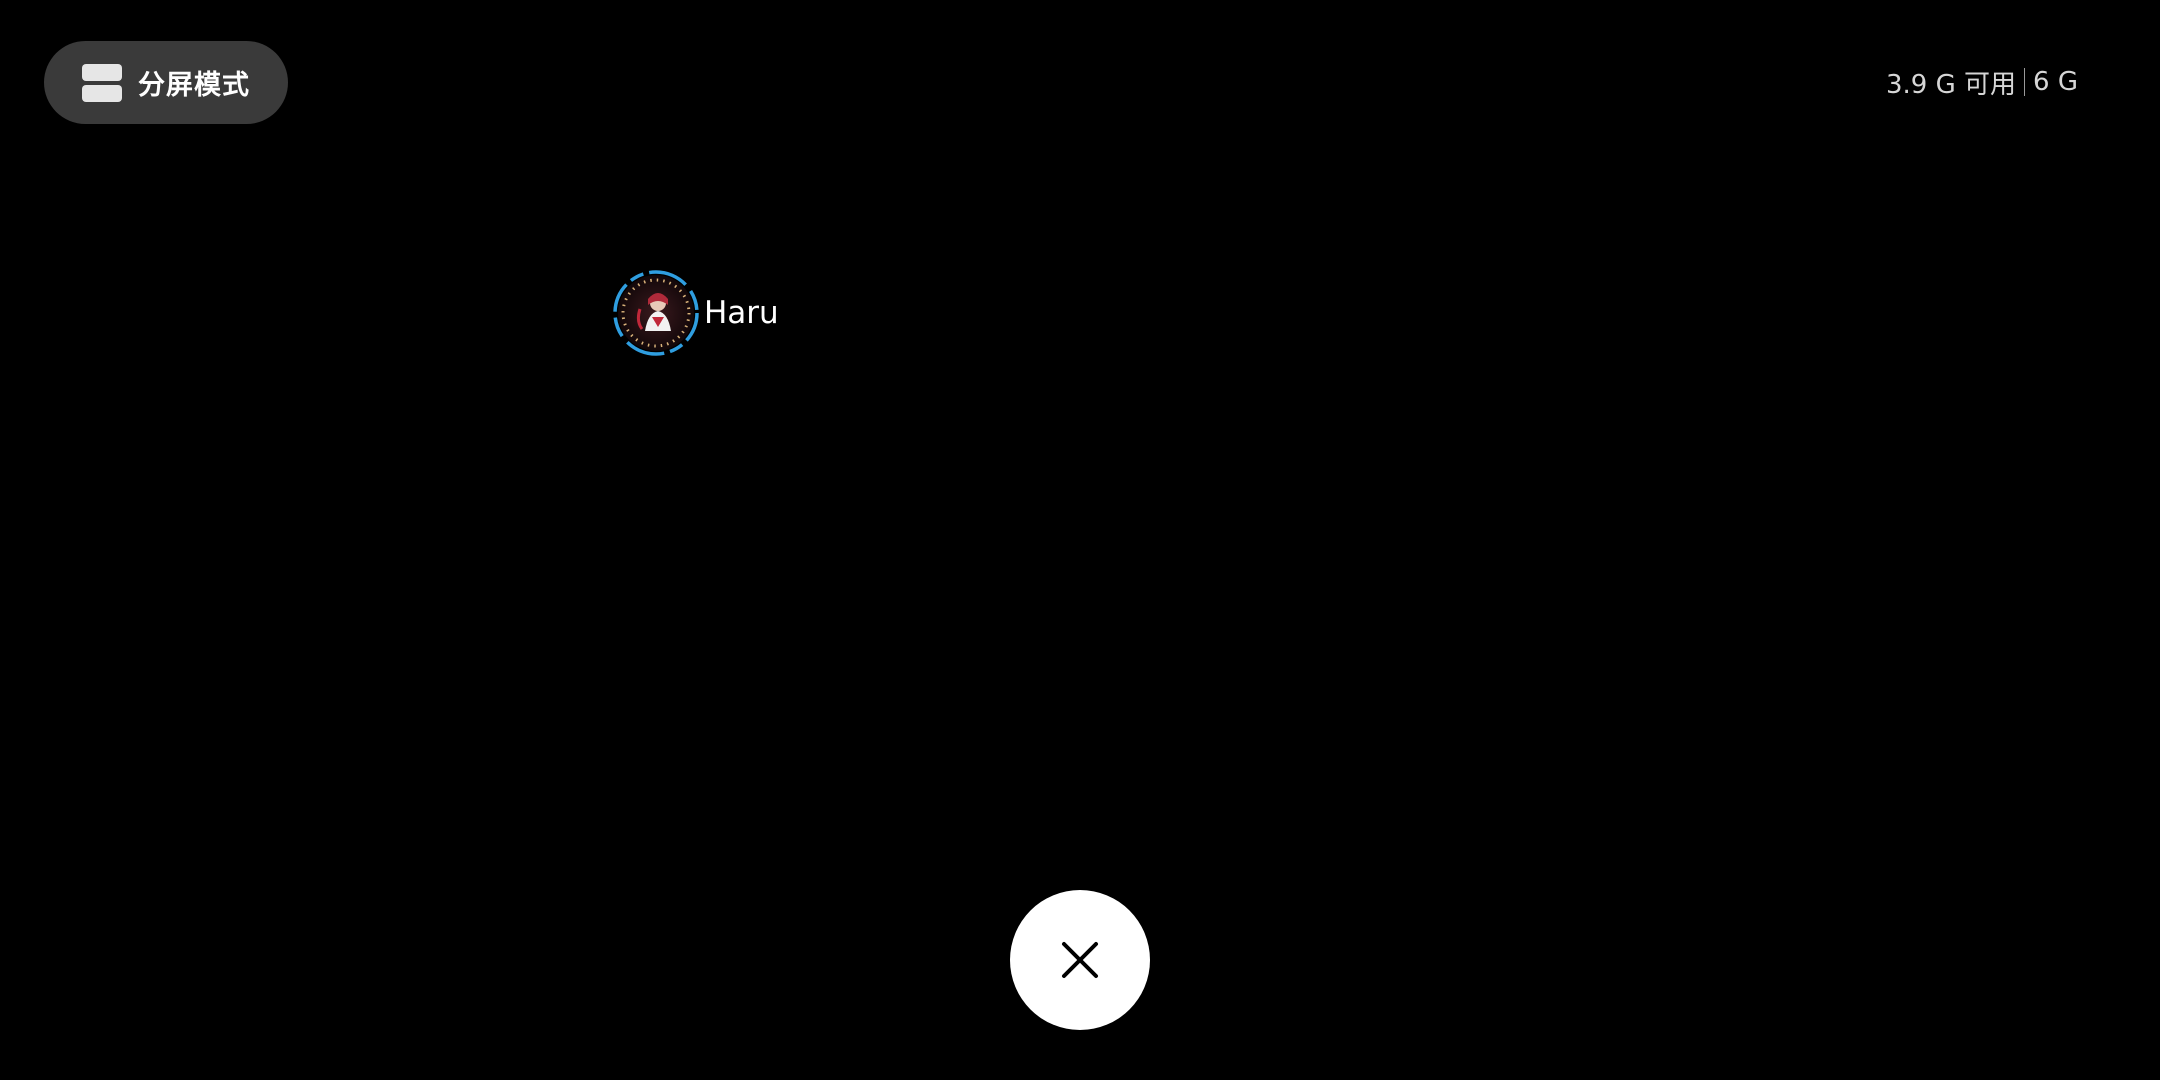  I want to click on split-screen-button: 分屏模式, so click(166, 82).